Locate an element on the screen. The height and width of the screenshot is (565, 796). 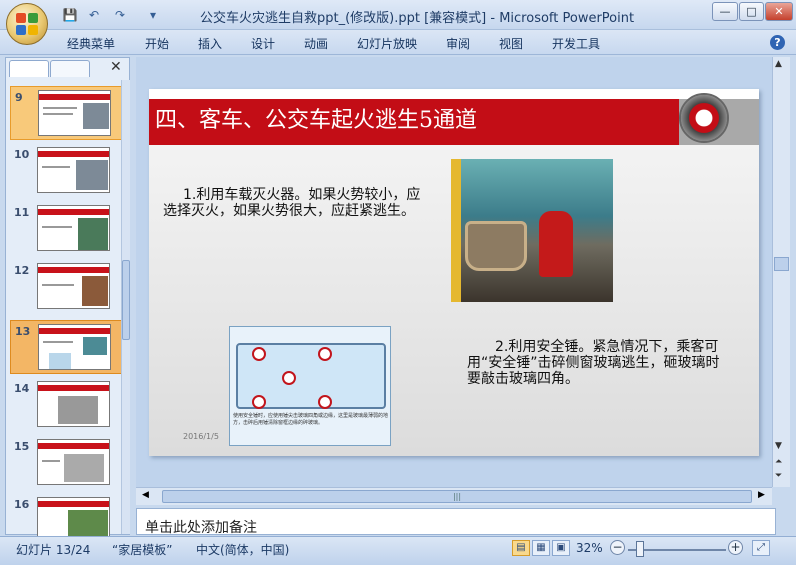
theme-name: “家居模板” is located at coordinates (142, 549).